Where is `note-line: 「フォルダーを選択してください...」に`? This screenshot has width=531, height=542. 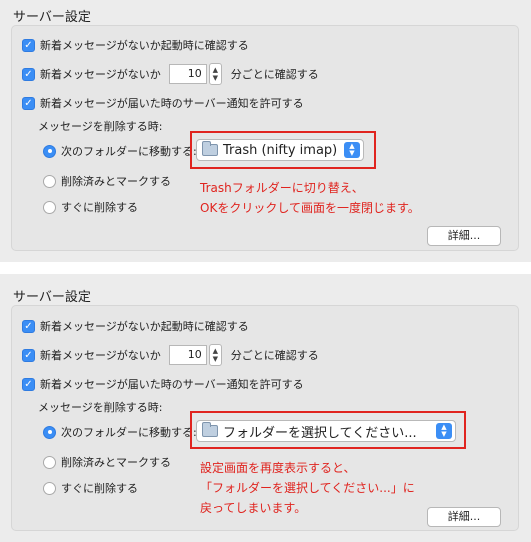
note-line: 「フォルダーを選択してください...」に is located at coordinates (307, 488).